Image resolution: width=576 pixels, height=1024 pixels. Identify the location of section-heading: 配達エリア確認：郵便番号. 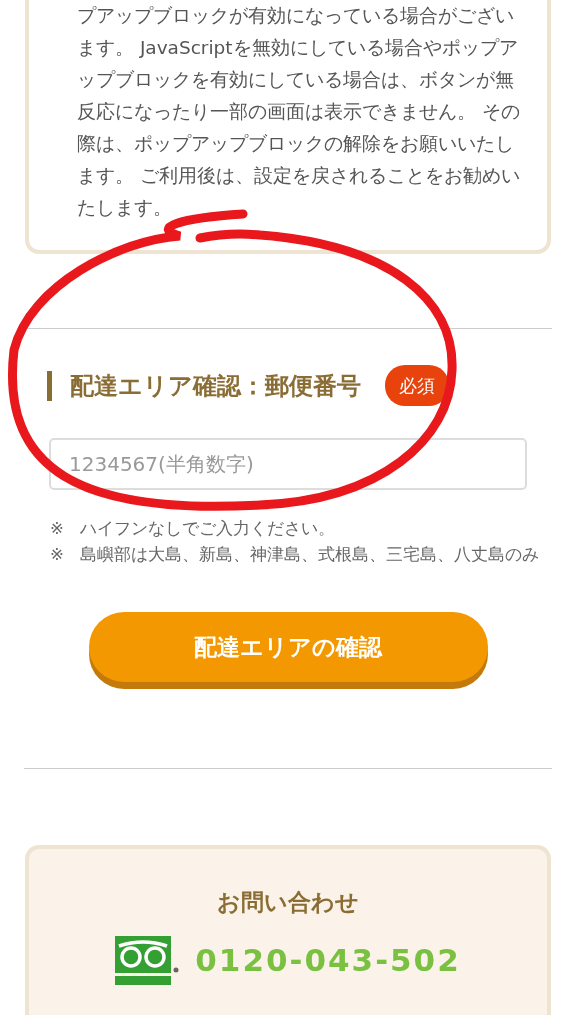
(204, 385).